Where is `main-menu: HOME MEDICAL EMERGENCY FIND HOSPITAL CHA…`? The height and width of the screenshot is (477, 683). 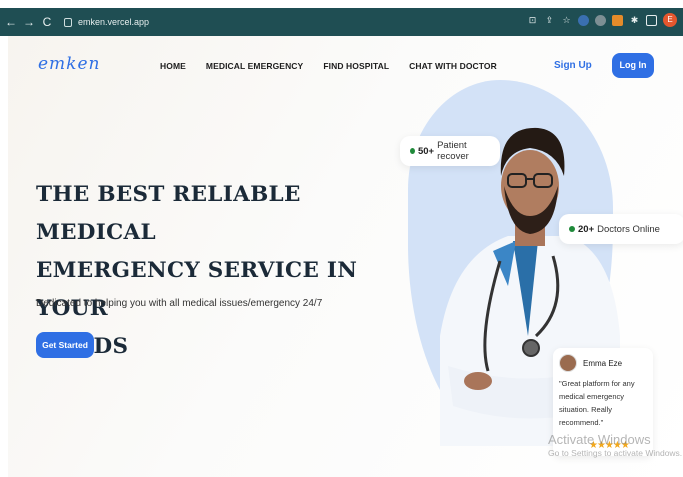 main-menu: HOME MEDICAL EMERGENCY FIND HOSPITAL CHA… is located at coordinates (328, 66).